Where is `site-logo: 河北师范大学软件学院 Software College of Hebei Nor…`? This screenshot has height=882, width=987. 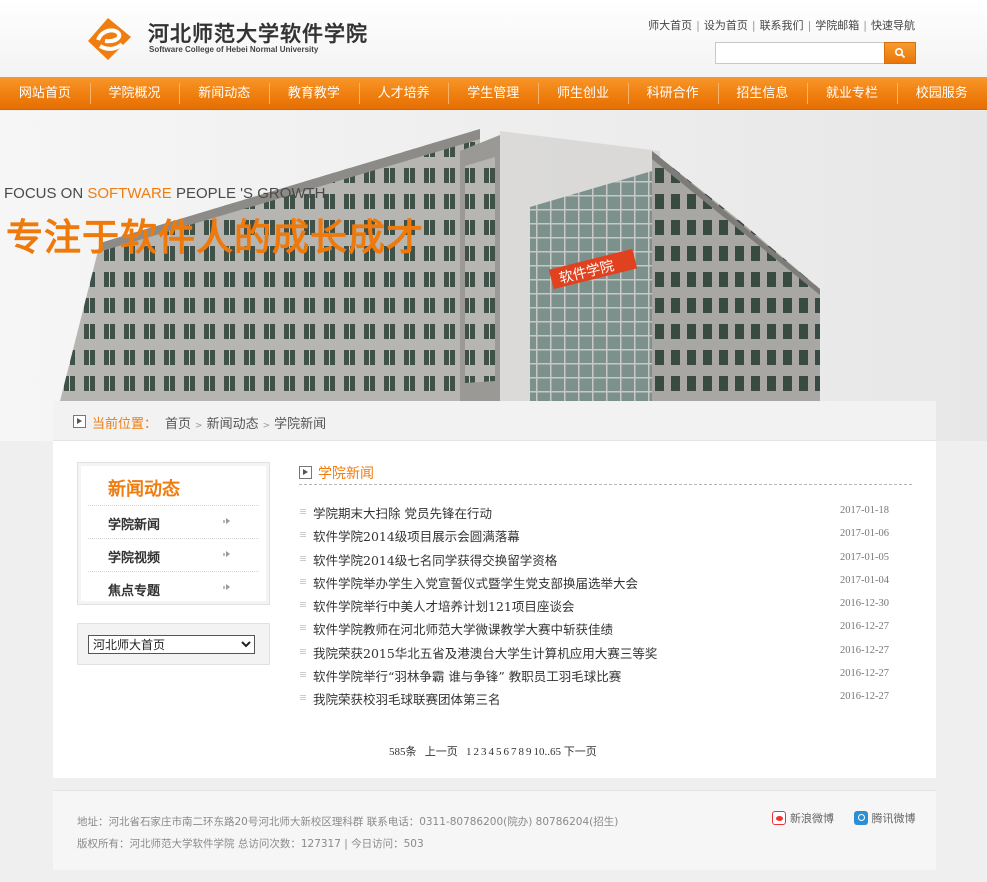 site-logo: 河北师范大学软件学院 Software College of Hebei Nor… is located at coordinates (226, 38).